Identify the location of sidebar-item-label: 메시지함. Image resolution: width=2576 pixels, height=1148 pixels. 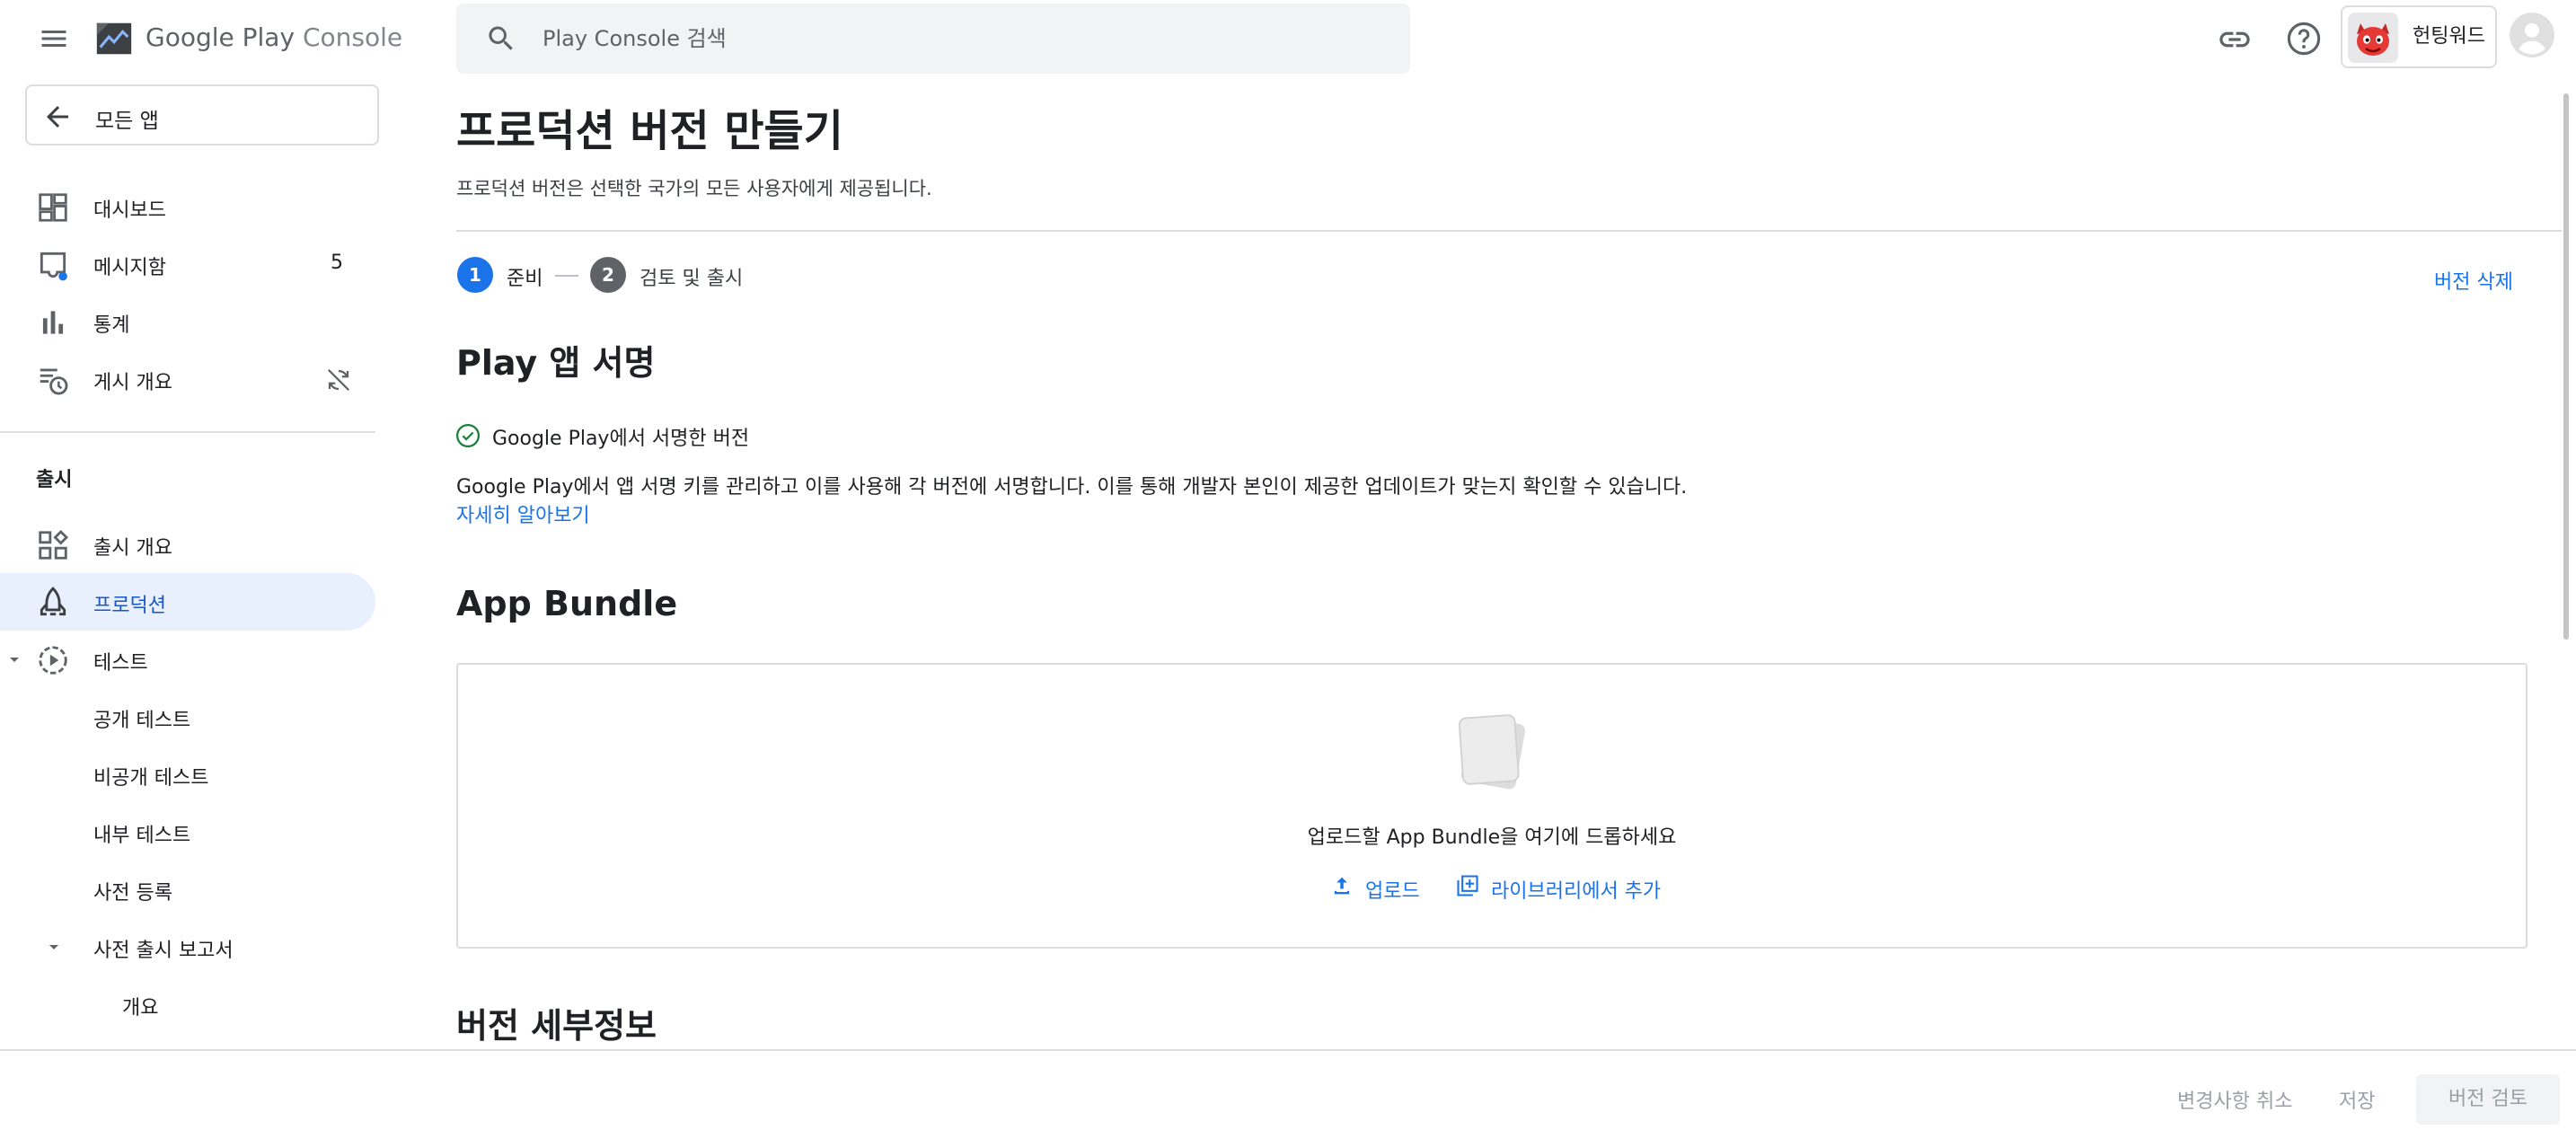
(129, 268).